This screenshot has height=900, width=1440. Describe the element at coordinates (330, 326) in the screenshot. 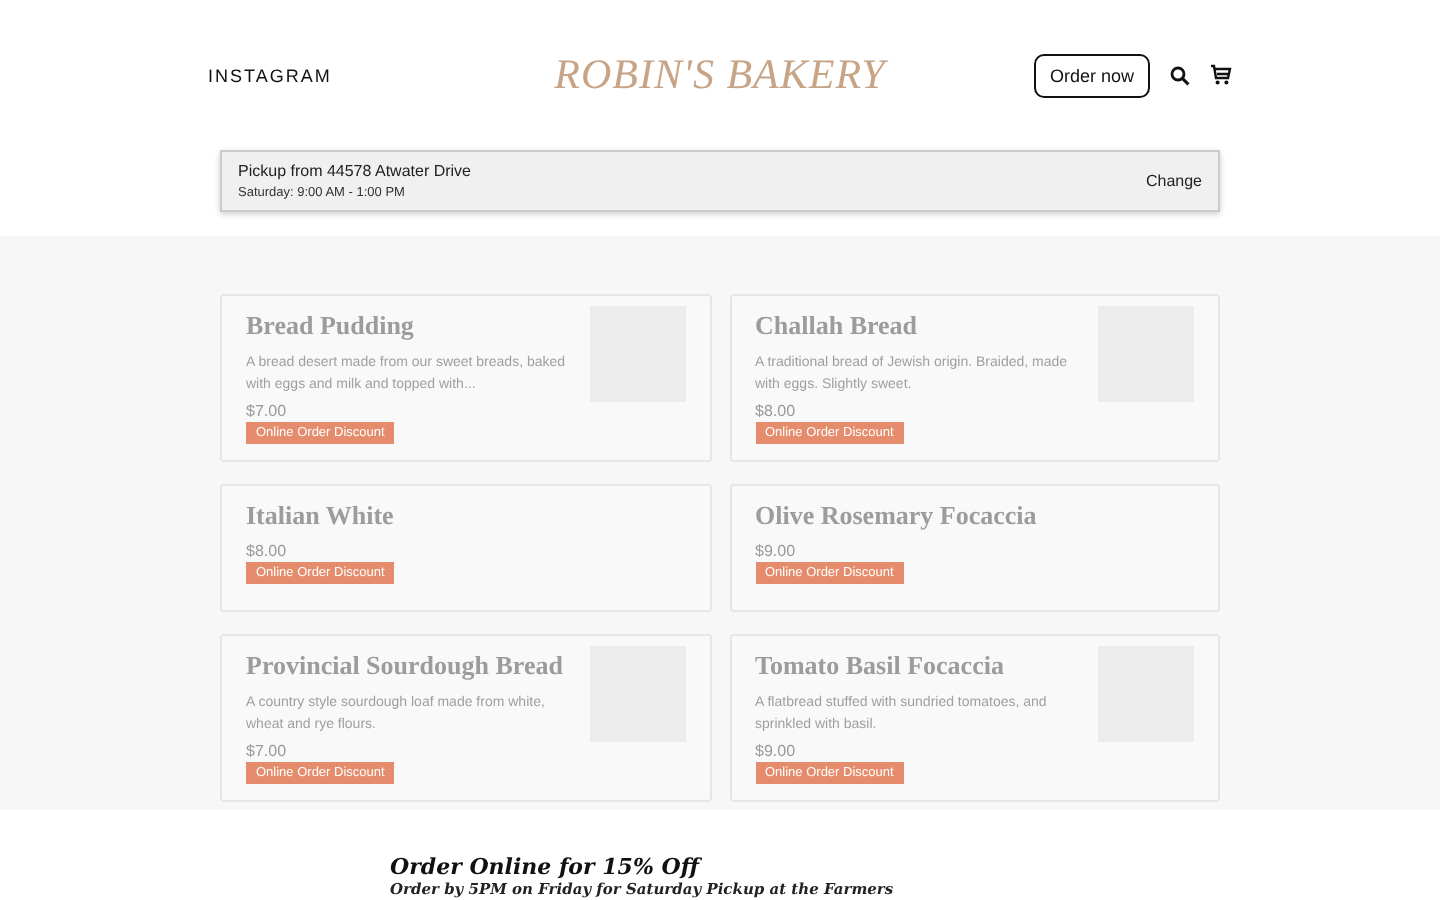

I see `product-name: Bread Pudding` at that location.